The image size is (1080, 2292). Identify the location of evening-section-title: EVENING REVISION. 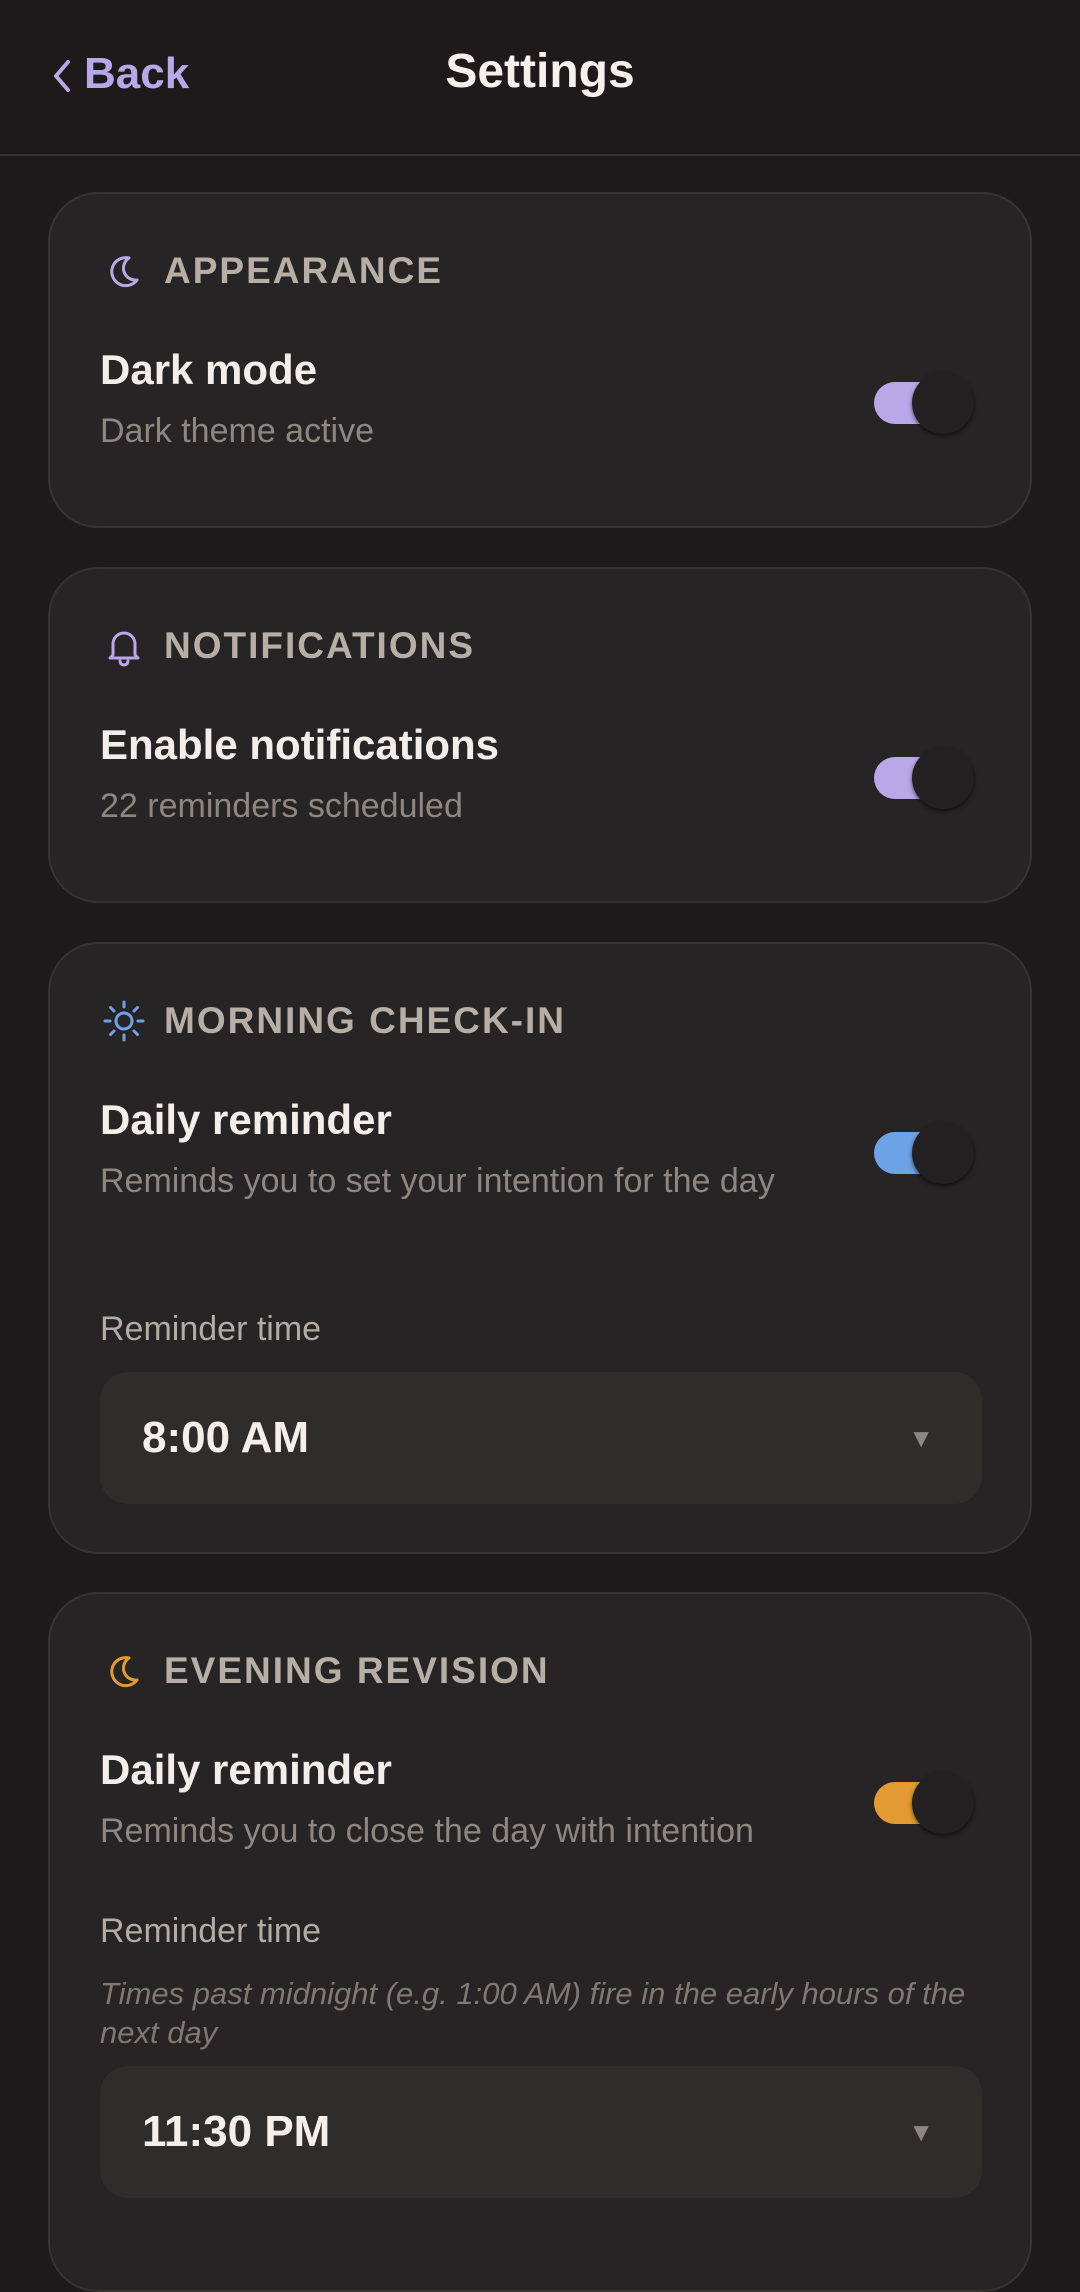
(357, 1670).